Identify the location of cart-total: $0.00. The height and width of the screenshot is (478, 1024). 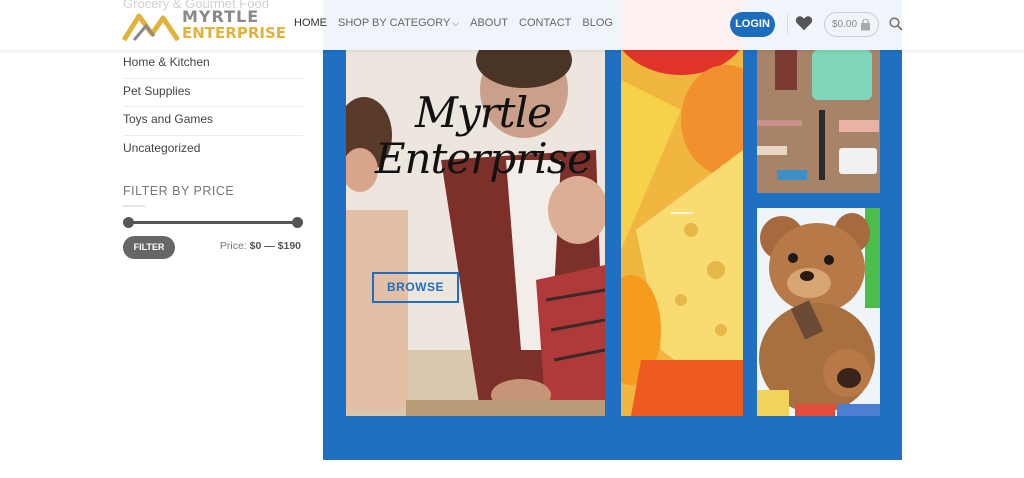
(845, 24).